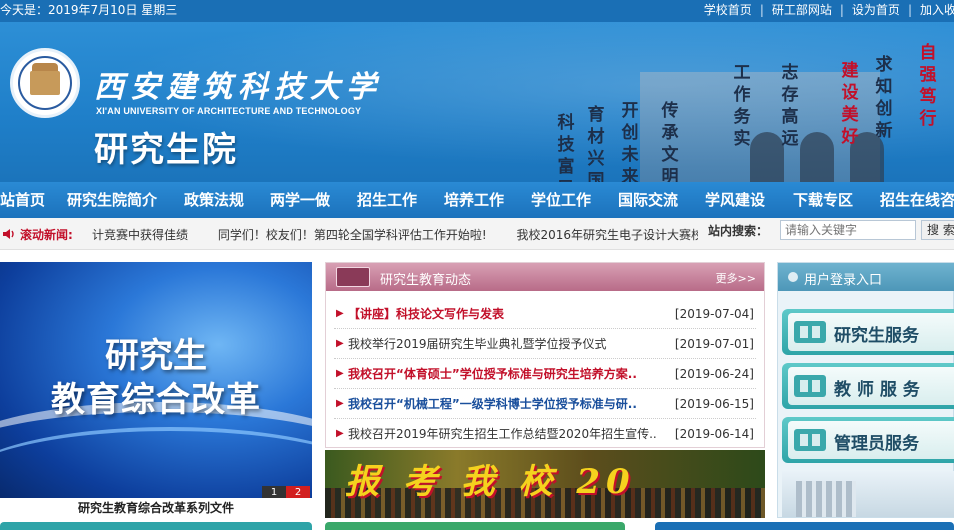 The width and height of the screenshot is (954, 530). Describe the element at coordinates (648, 200) in the screenshot. I see `nav-international: 国际交流` at that location.